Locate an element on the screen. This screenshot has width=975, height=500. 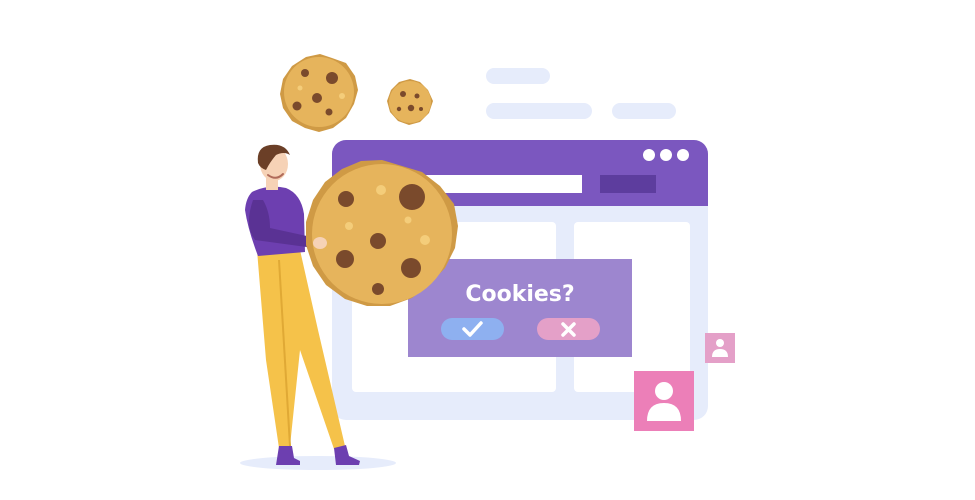
shoe-right is located at coordinates (347, 455).